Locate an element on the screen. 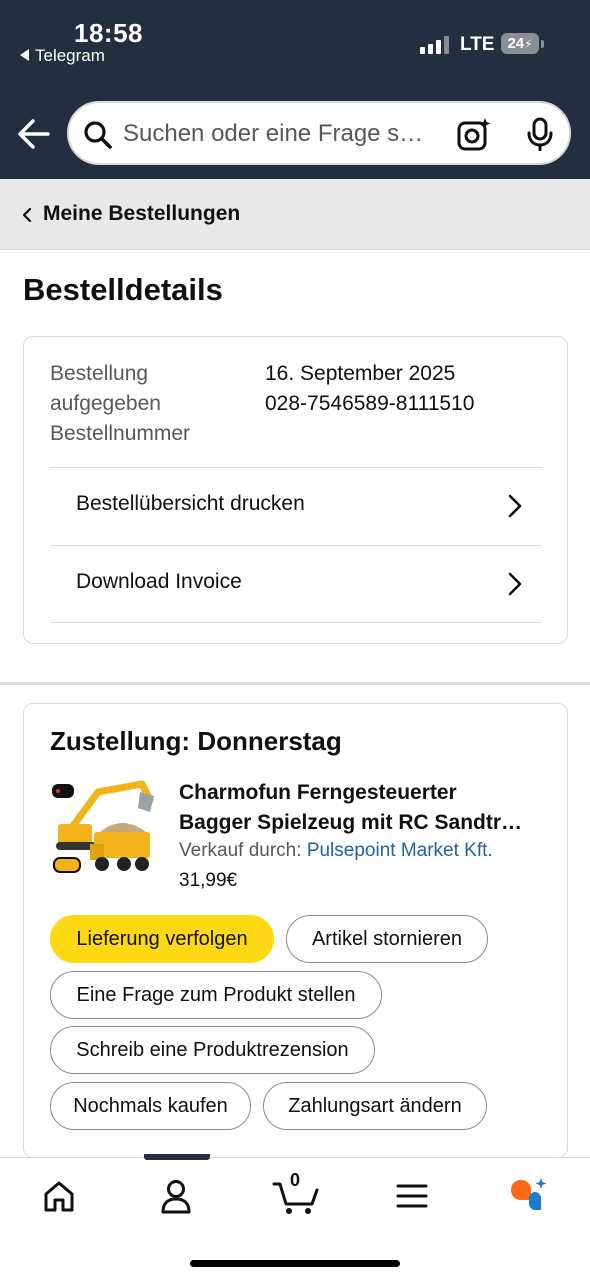  status-time: 18:58 is located at coordinates (108, 33).